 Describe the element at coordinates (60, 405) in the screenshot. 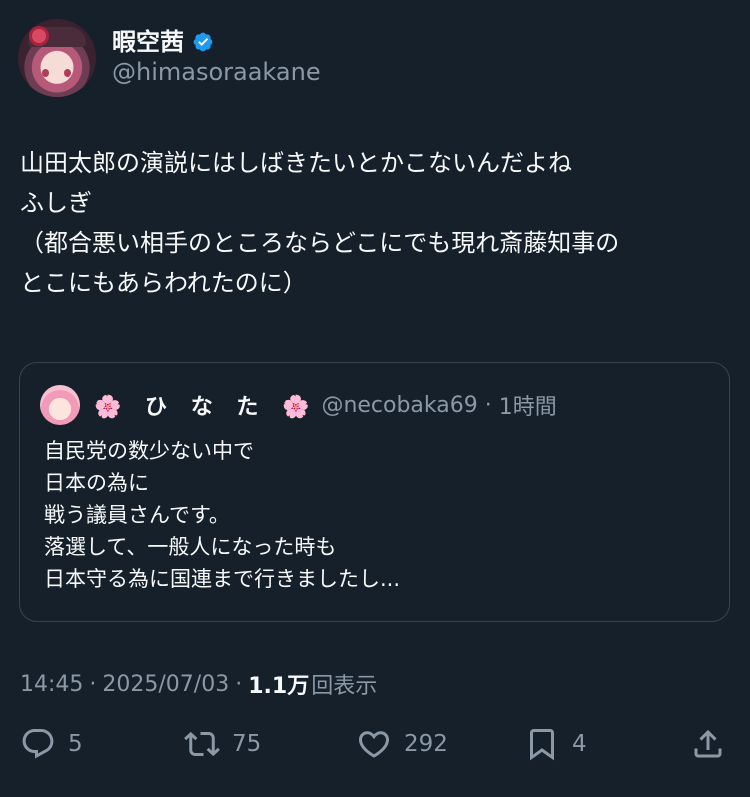

I see `quoted-author-avatar` at that location.